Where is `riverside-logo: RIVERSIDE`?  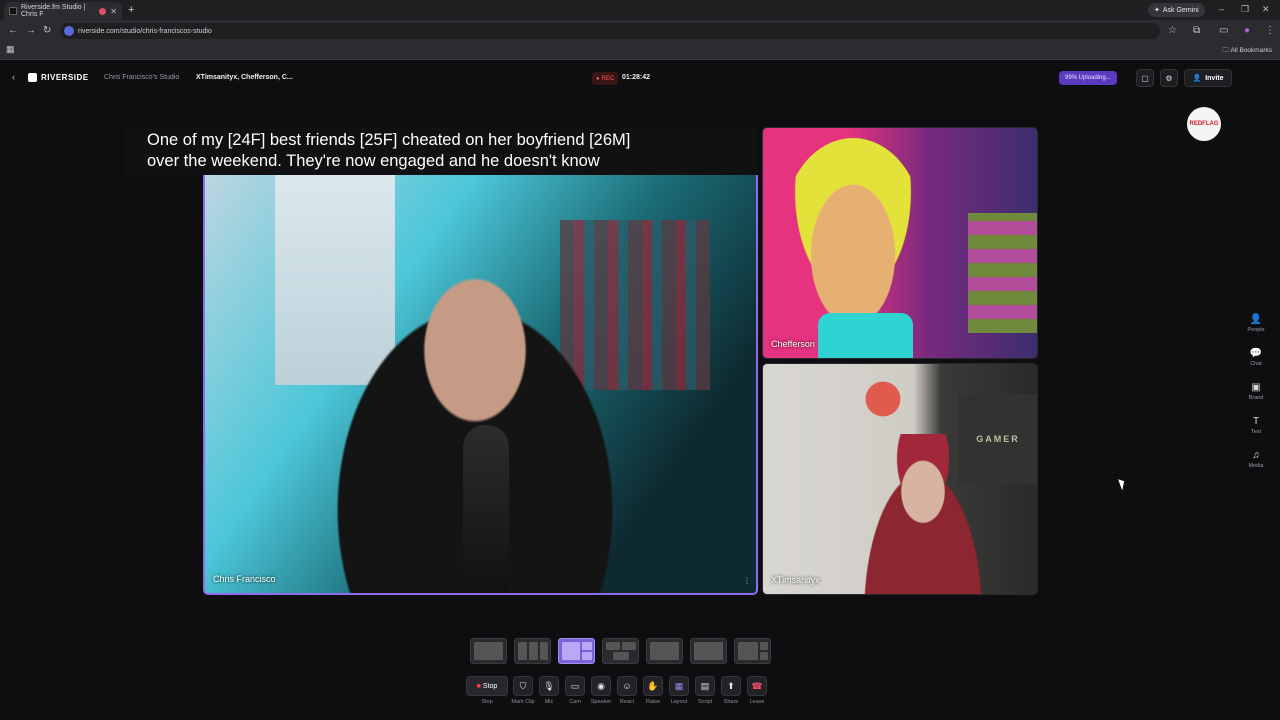
riverside-logo: RIVERSIDE is located at coordinates (58, 77).